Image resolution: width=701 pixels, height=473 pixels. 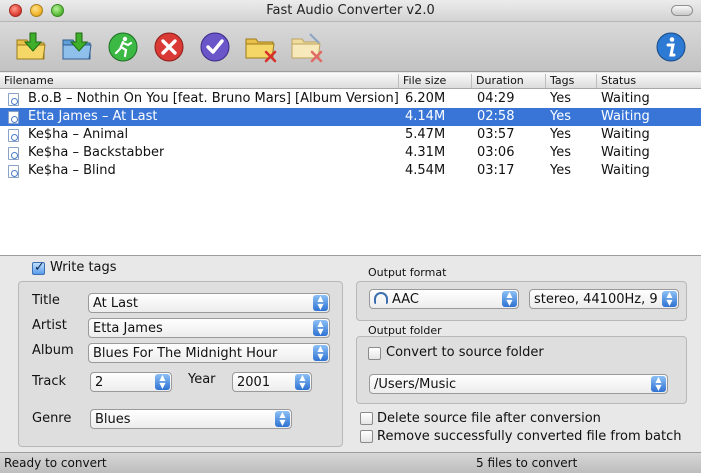 What do you see at coordinates (350, 135) in the screenshot?
I see `table-row: Ke$ha – Animal 5.47M 03:57 Yes Waiting` at bounding box center [350, 135].